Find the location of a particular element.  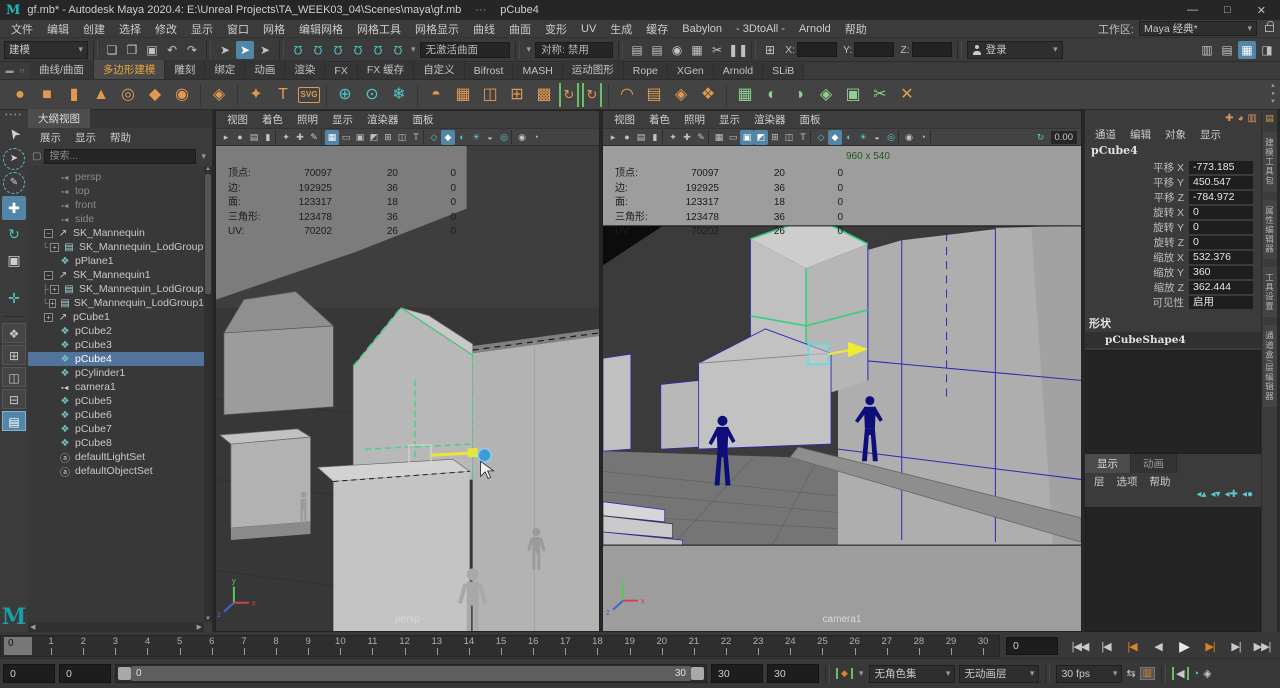

close-button: ✕ is located at coordinates (1261, 10).